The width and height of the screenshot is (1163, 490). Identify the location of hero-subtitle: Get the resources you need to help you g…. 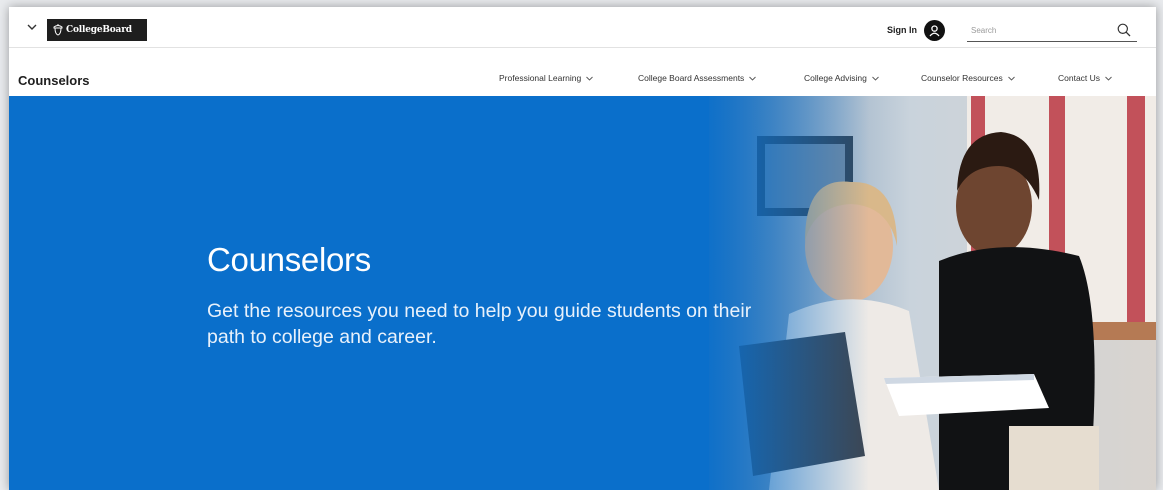
(479, 324).